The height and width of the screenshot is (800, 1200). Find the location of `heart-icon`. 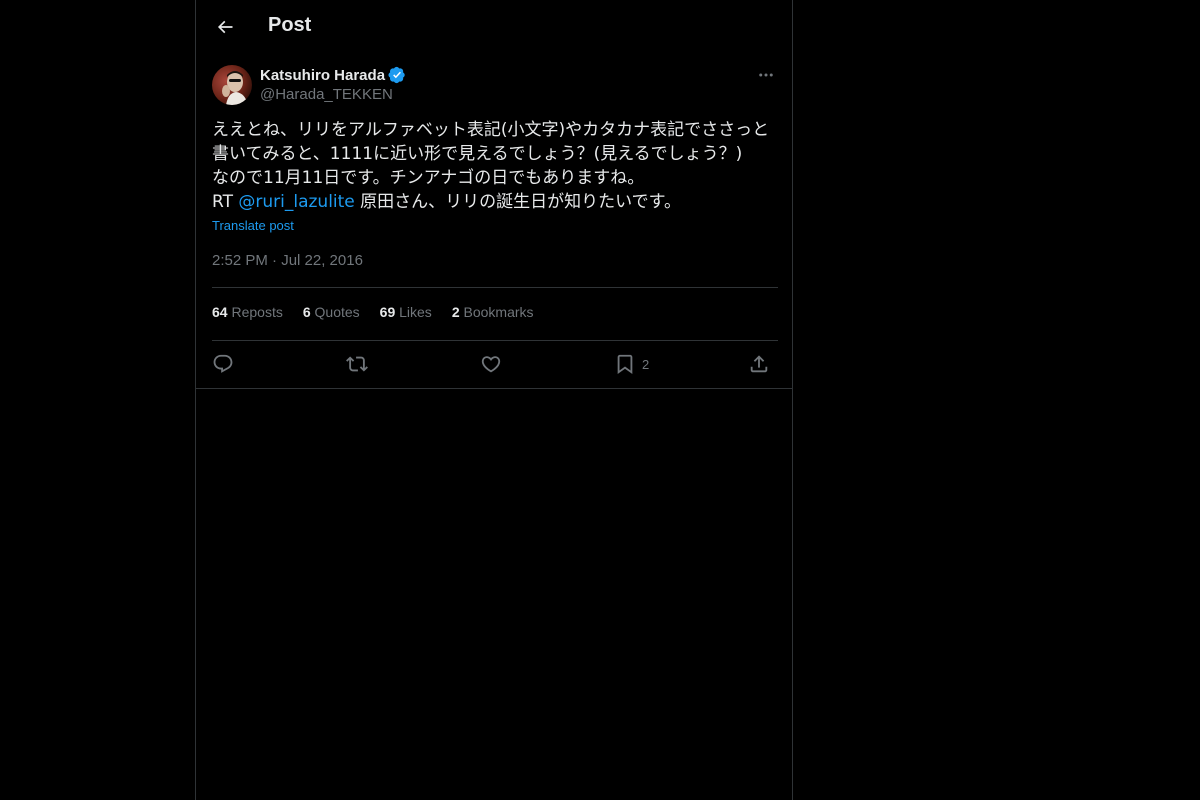

heart-icon is located at coordinates (491, 364).